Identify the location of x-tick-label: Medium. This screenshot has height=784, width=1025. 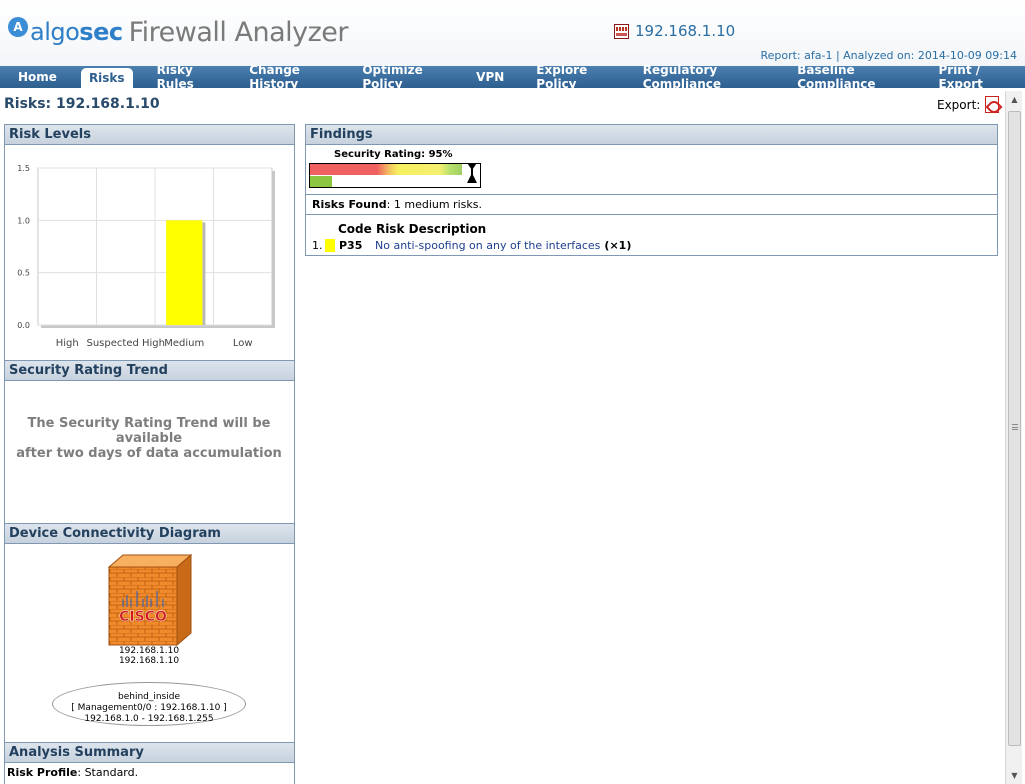
(184, 343).